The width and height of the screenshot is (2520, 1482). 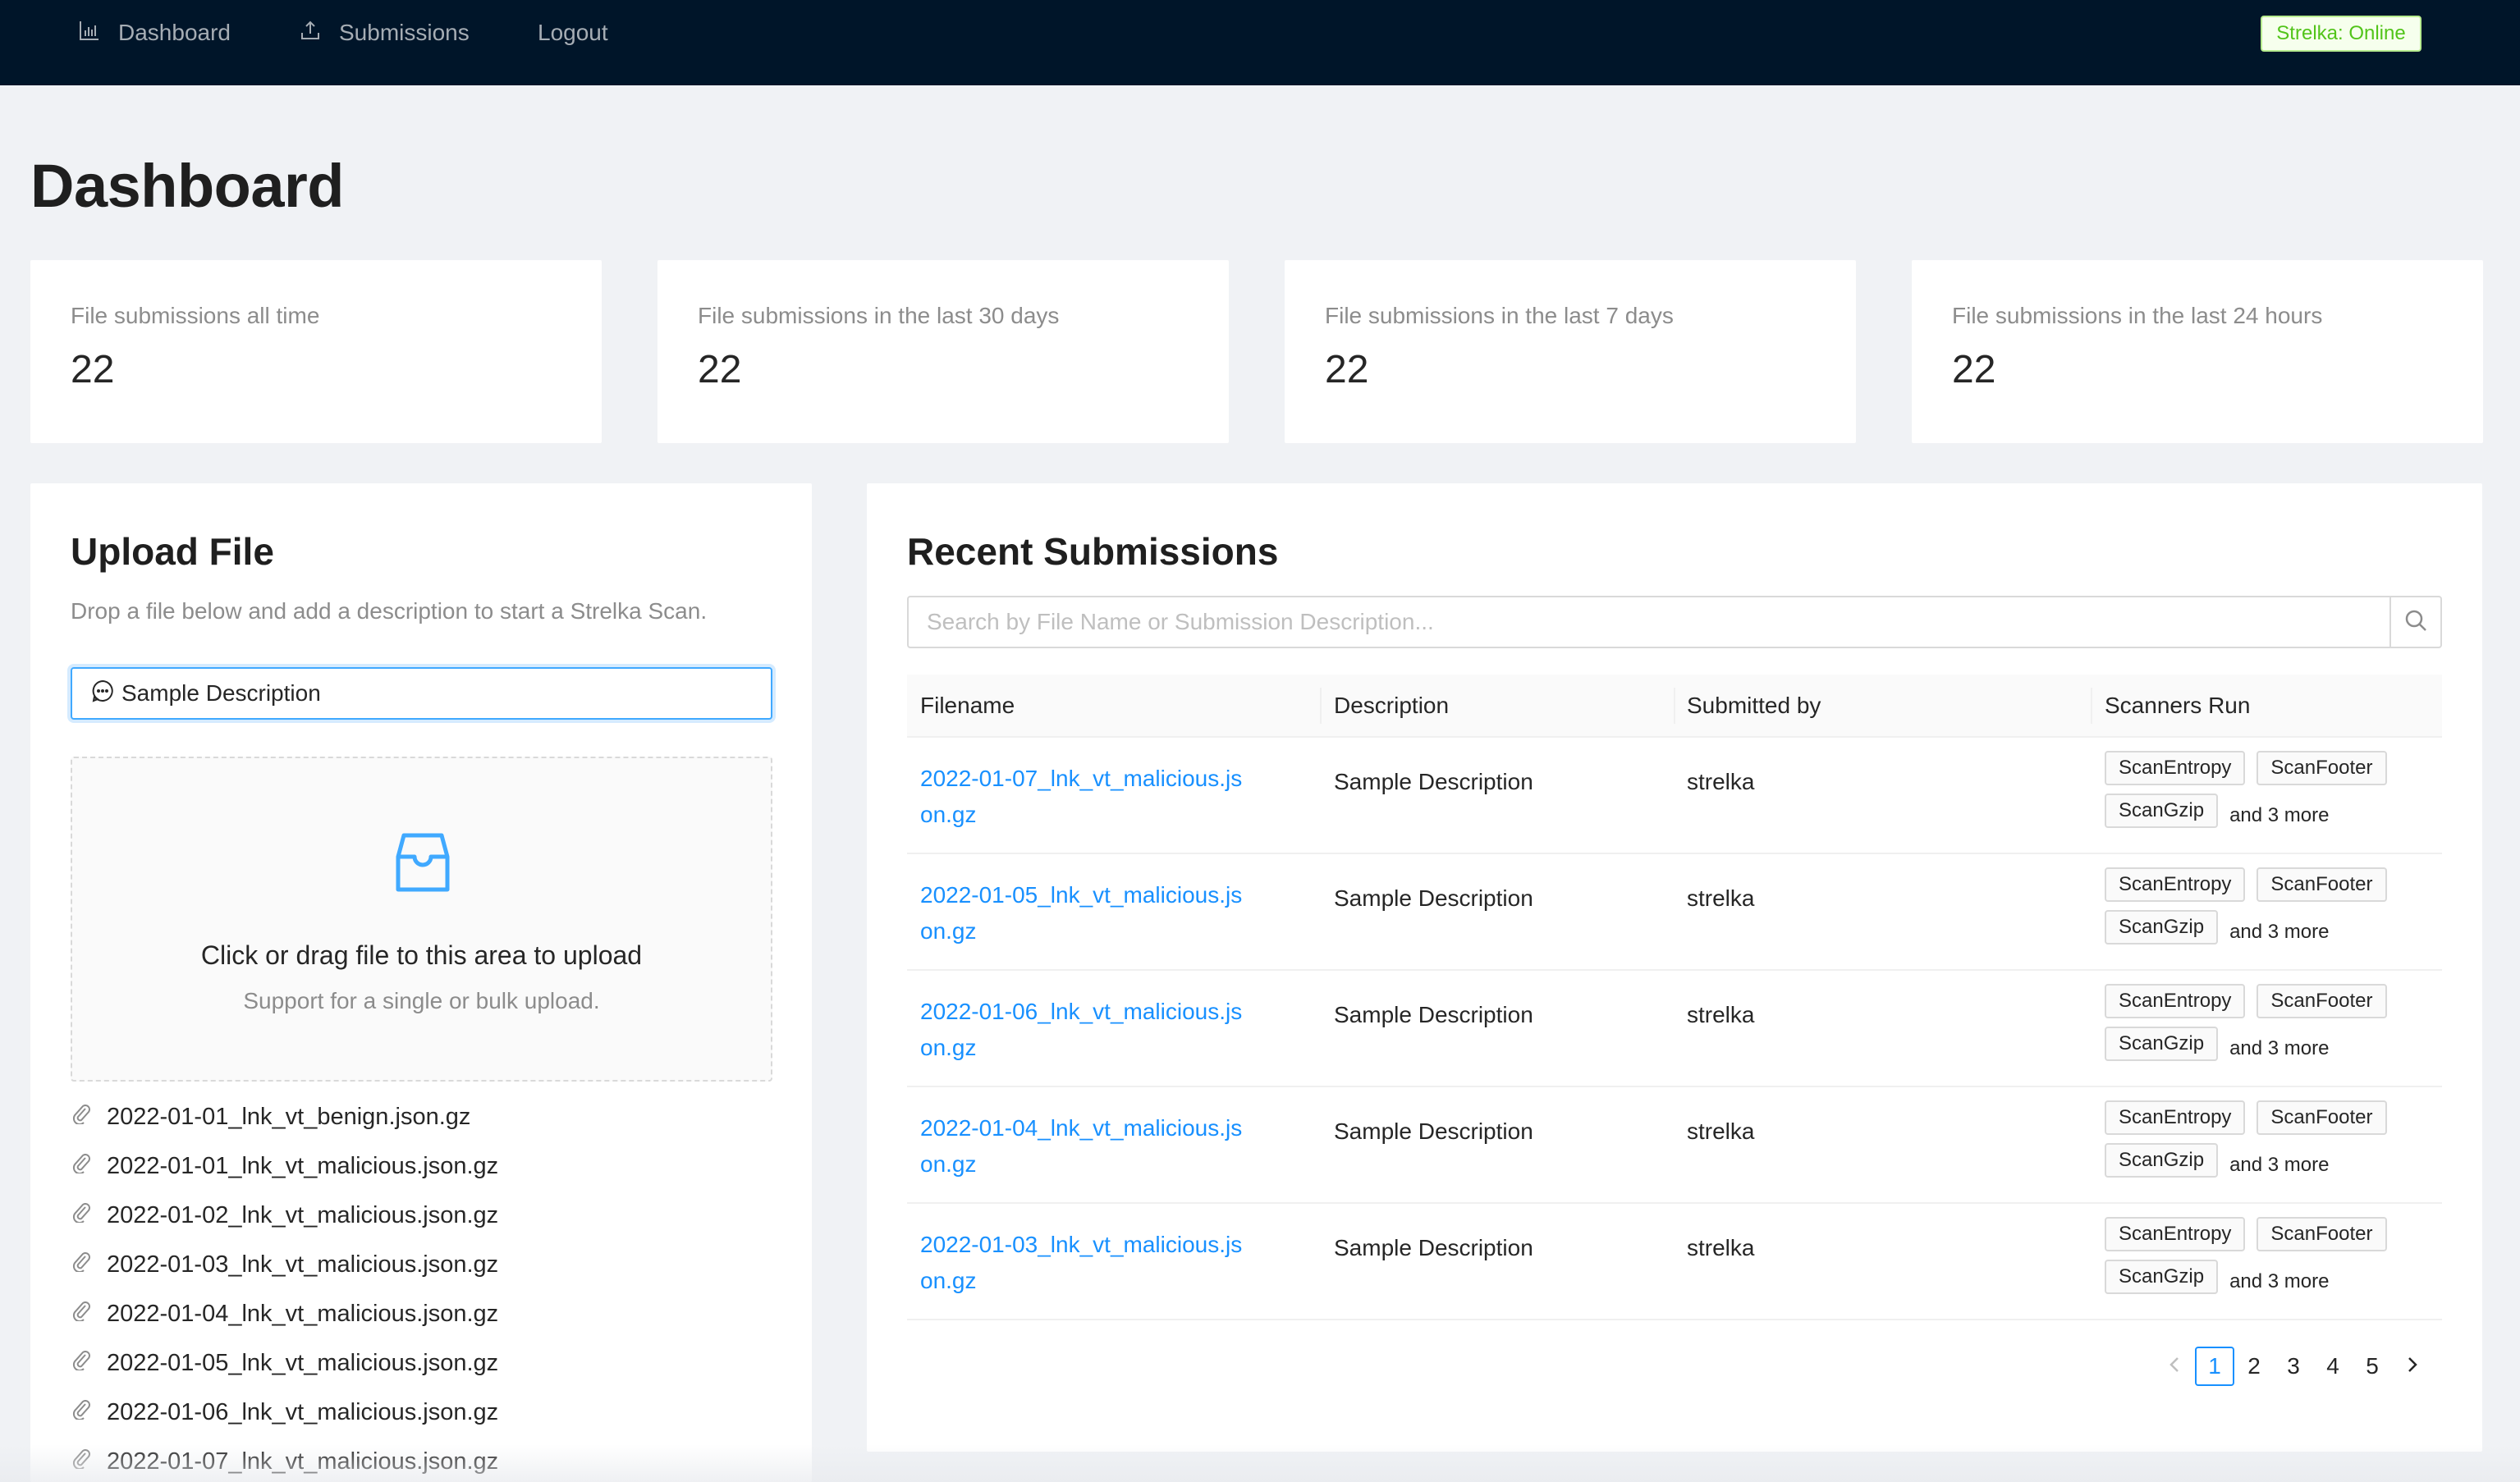 What do you see at coordinates (1084, 1263) in the screenshot?
I see `submission-filename-link: 2022-01-03_lnk_vt_malicious.json.gz` at bounding box center [1084, 1263].